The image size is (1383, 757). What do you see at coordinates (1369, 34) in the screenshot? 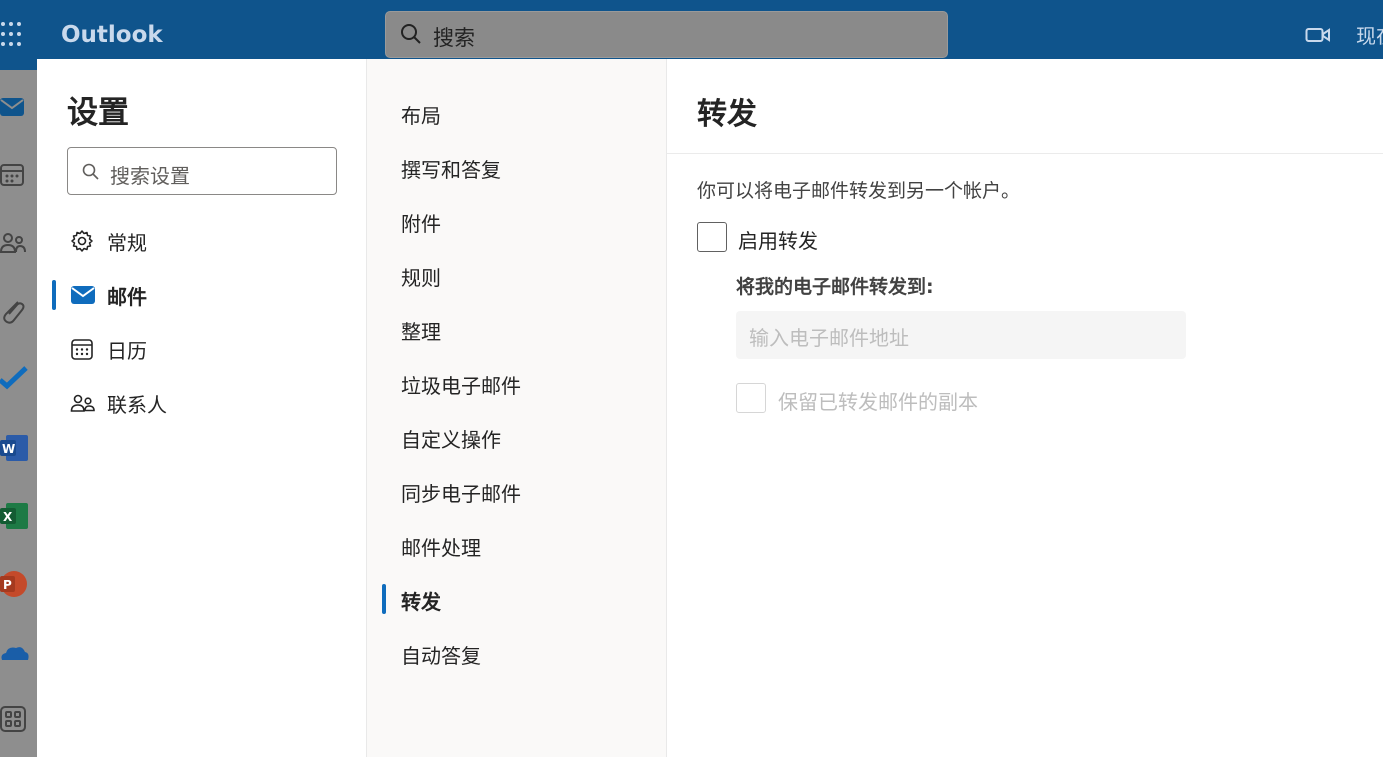
I see `meet-now-label: 现在` at bounding box center [1369, 34].